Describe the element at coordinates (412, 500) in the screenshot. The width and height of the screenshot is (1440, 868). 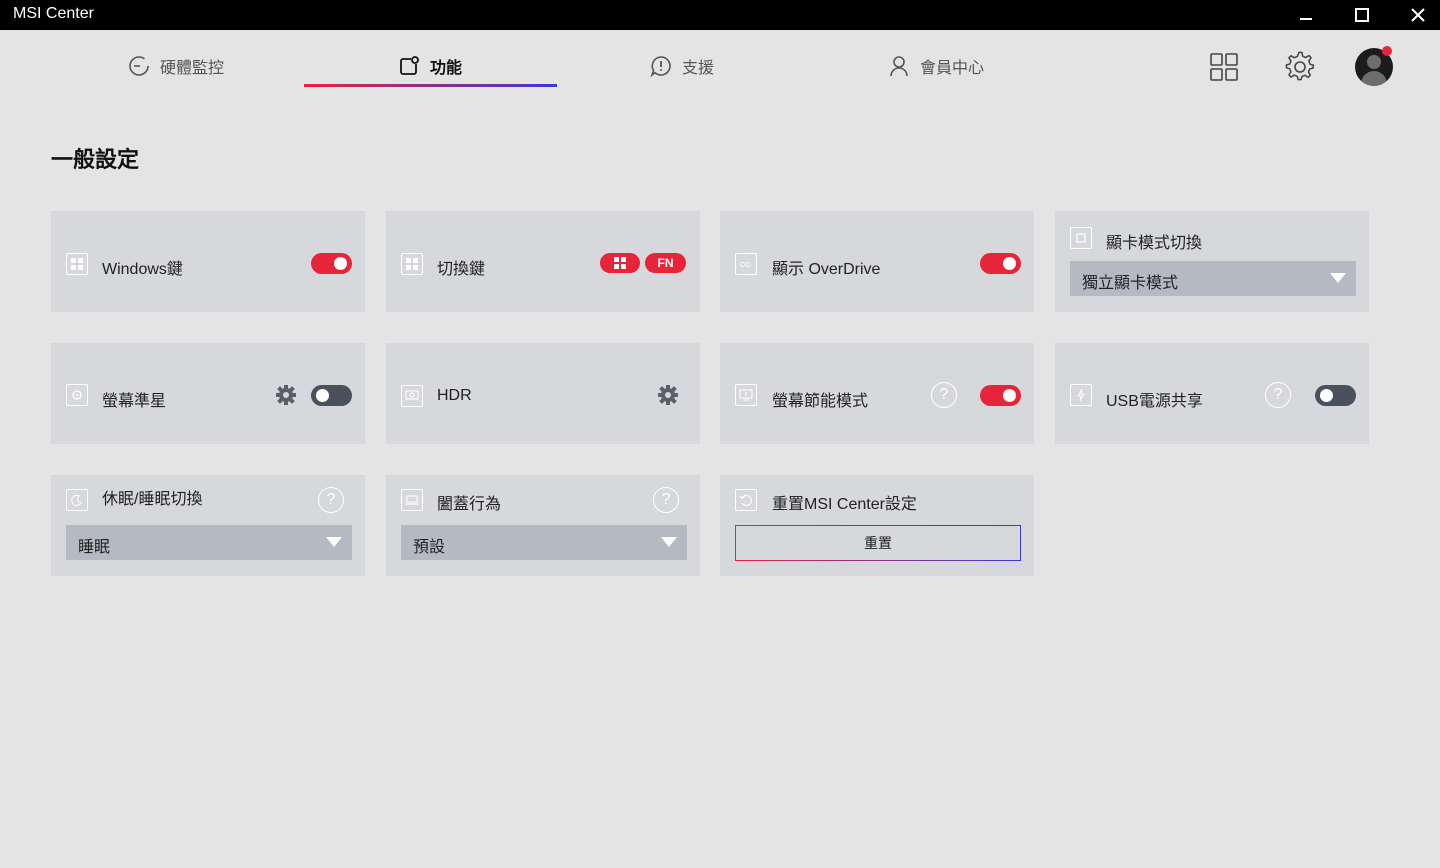
I see `laptop-icon` at that location.